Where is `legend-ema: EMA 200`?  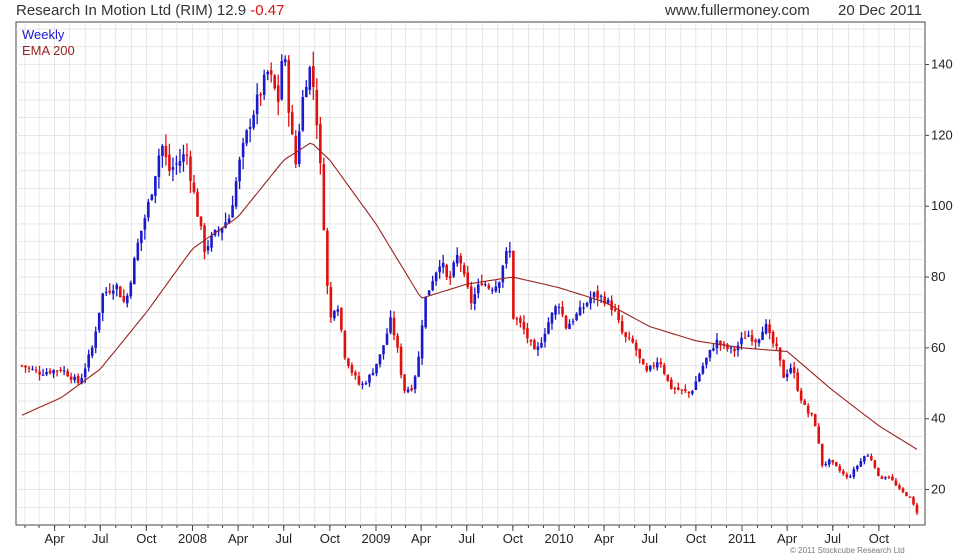
legend-ema: EMA 200 is located at coordinates (48, 50).